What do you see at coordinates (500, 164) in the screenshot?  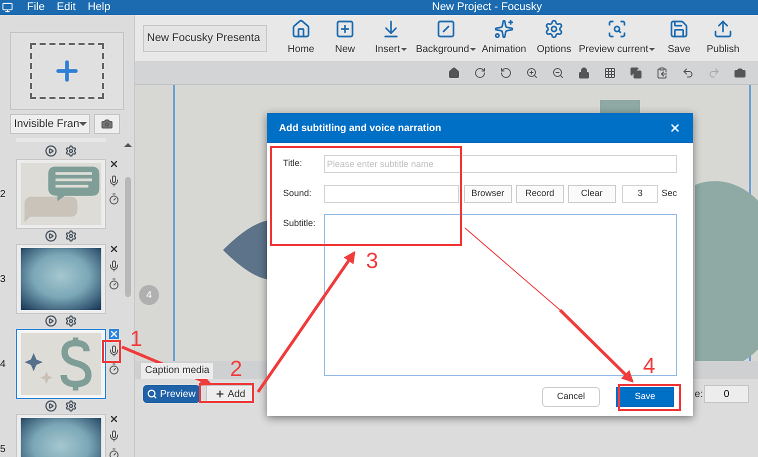 I see `title-input: Please enter subtitle name` at bounding box center [500, 164].